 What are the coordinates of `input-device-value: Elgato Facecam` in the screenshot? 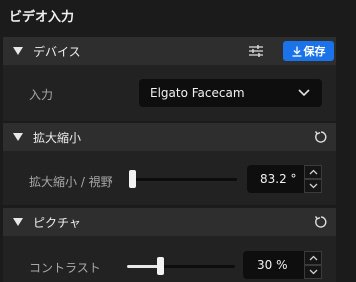 It's located at (197, 93).